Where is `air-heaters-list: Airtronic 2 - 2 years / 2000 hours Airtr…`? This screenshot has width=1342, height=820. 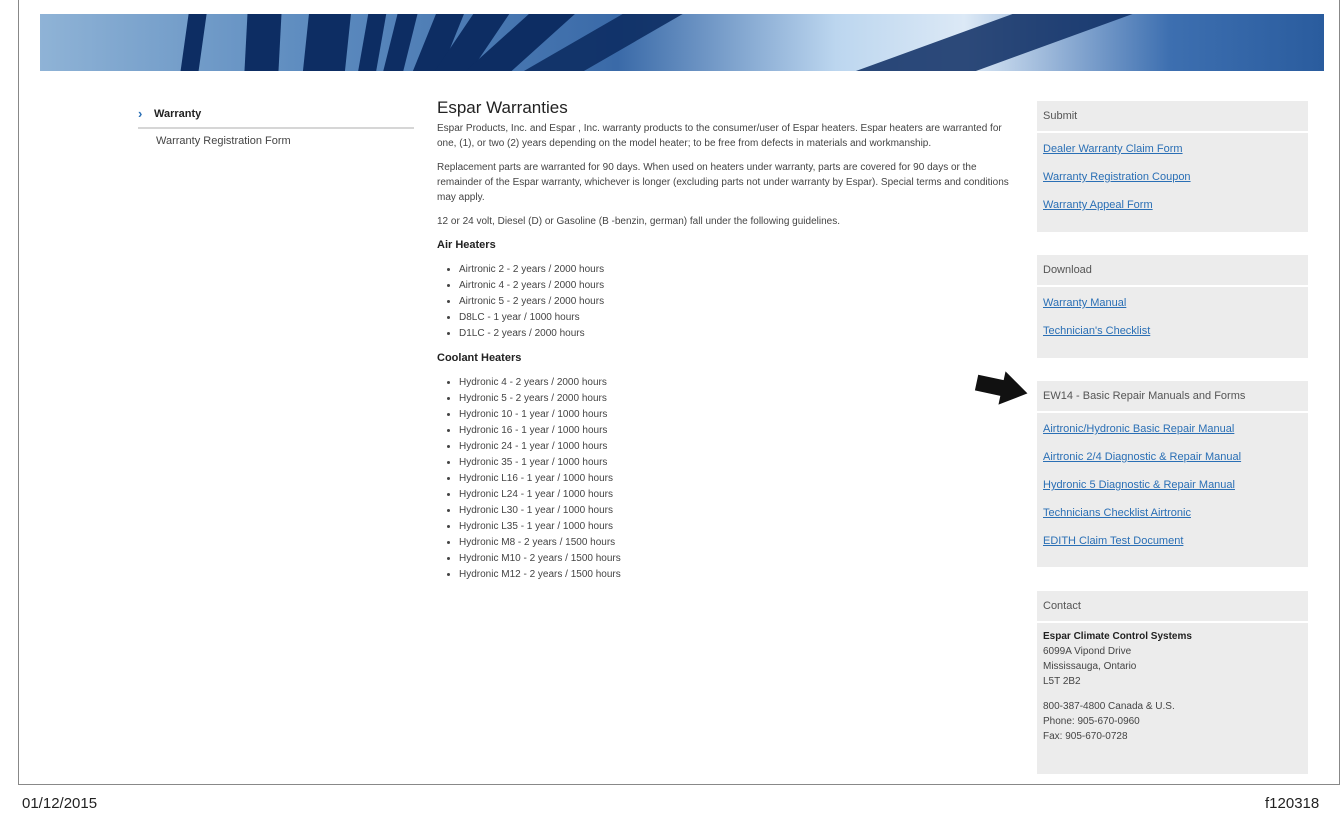 air-heaters-list: Airtronic 2 - 2 years / 2000 hours Airtr… is located at coordinates (727, 302).